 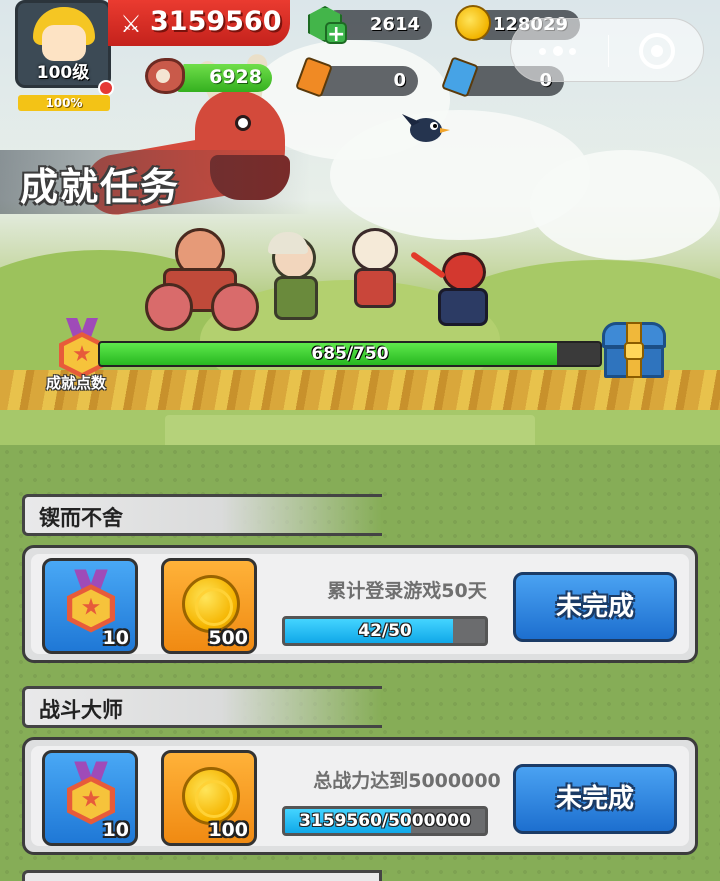 What do you see at coordinates (228, 830) in the screenshot?
I see `coin-reward-qty: 100` at bounding box center [228, 830].